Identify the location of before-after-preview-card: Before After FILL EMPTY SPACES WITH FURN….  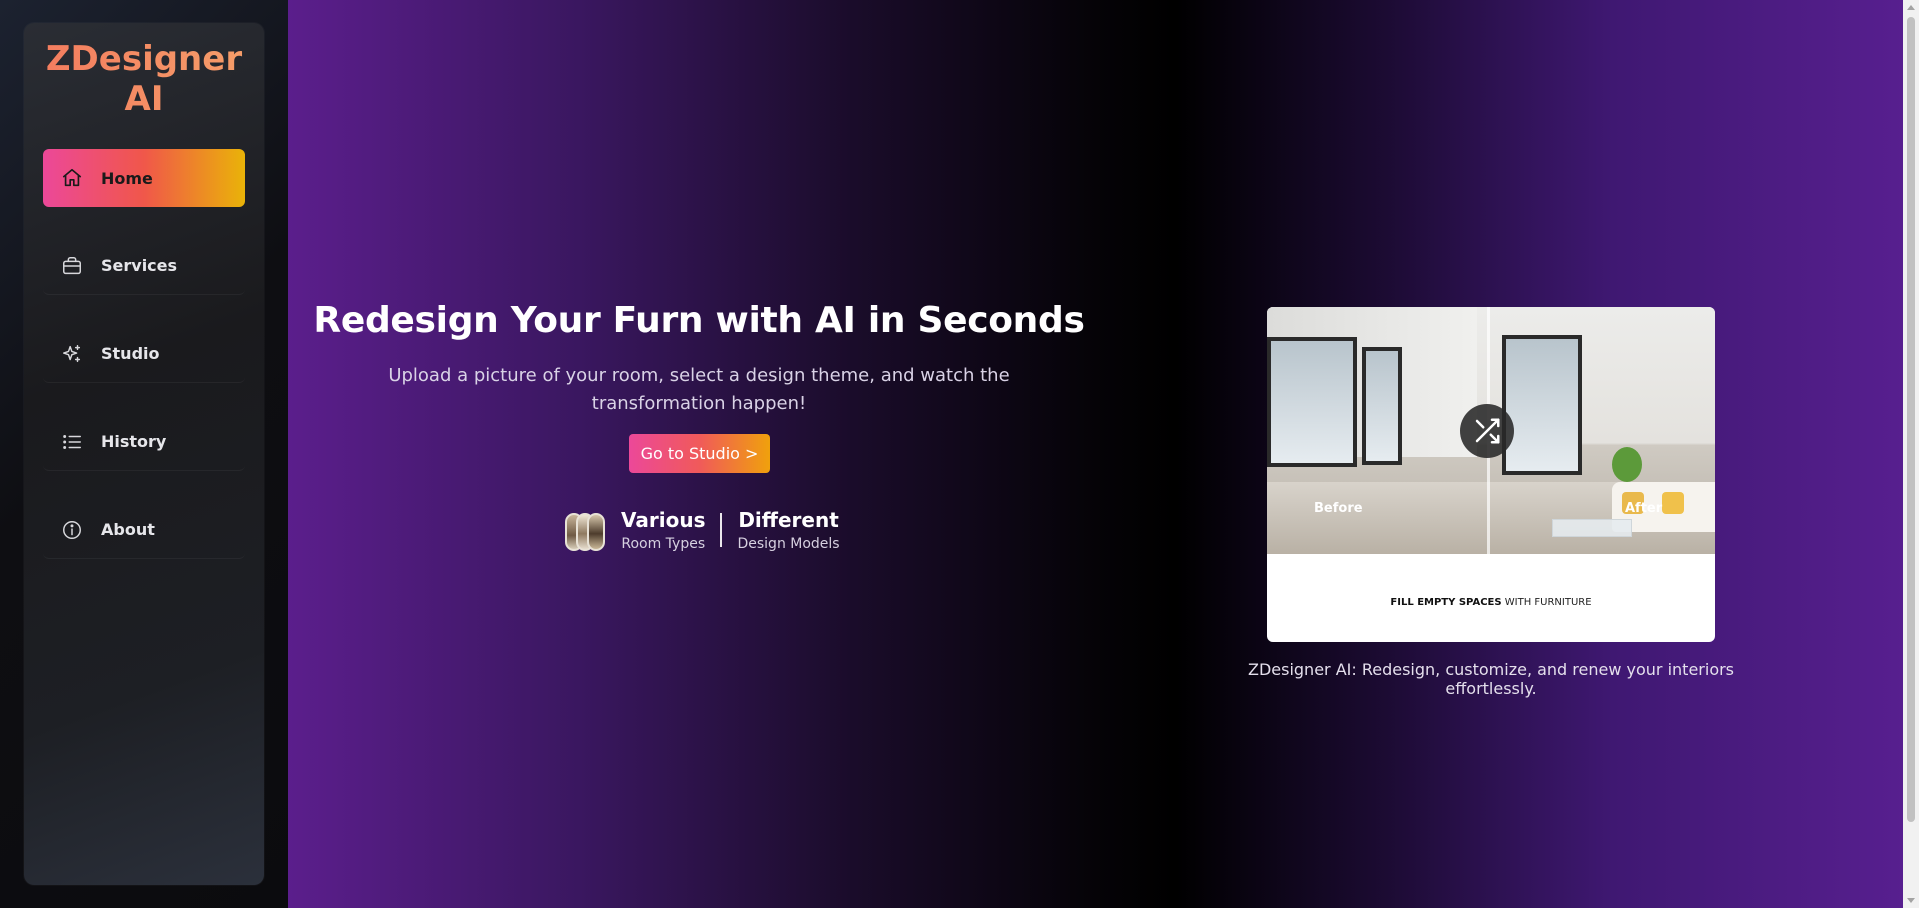
(1491, 474).